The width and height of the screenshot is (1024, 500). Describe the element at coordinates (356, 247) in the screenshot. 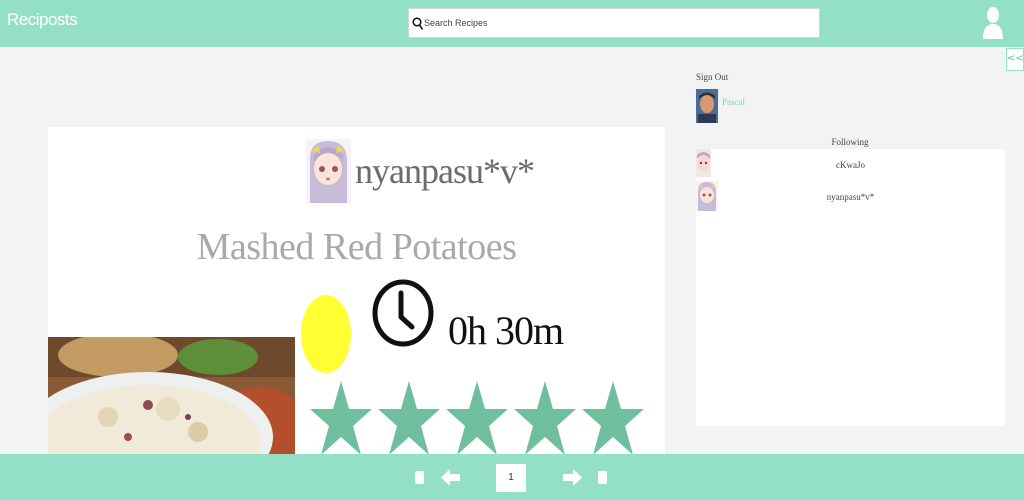

I see `recipe-title: Mashed Red Potatoes` at that location.